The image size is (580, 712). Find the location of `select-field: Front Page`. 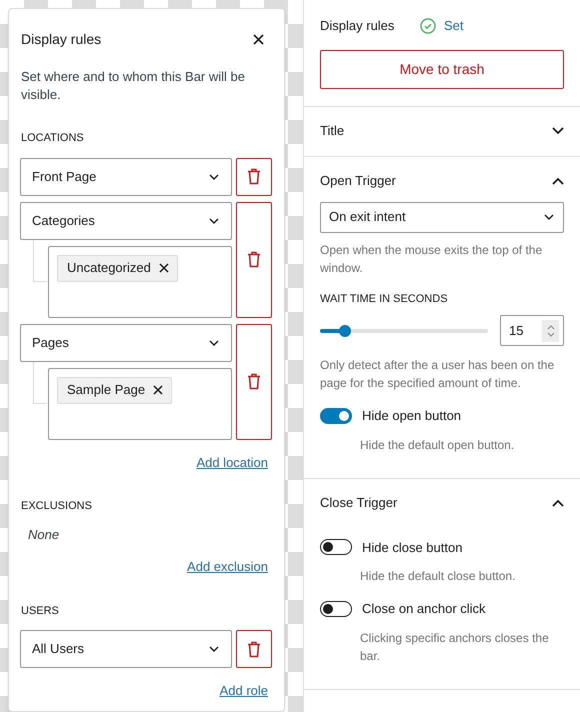

select-field: Front Page is located at coordinates (126, 177).